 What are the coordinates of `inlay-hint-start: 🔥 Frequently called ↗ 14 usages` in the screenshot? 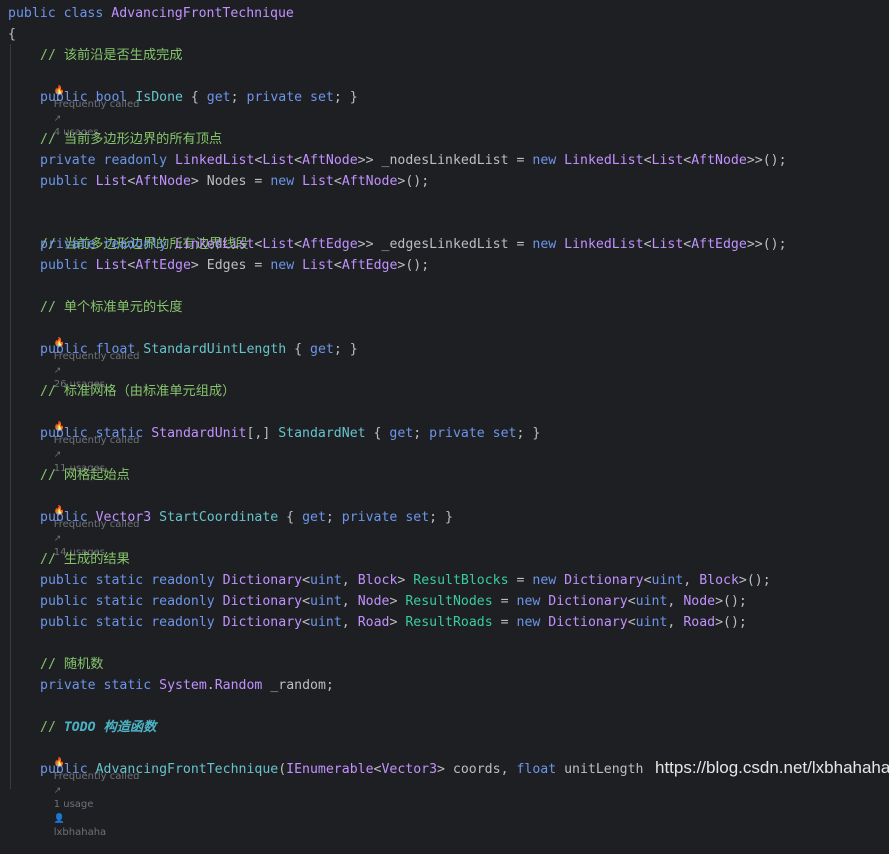 It's located at (95, 524).